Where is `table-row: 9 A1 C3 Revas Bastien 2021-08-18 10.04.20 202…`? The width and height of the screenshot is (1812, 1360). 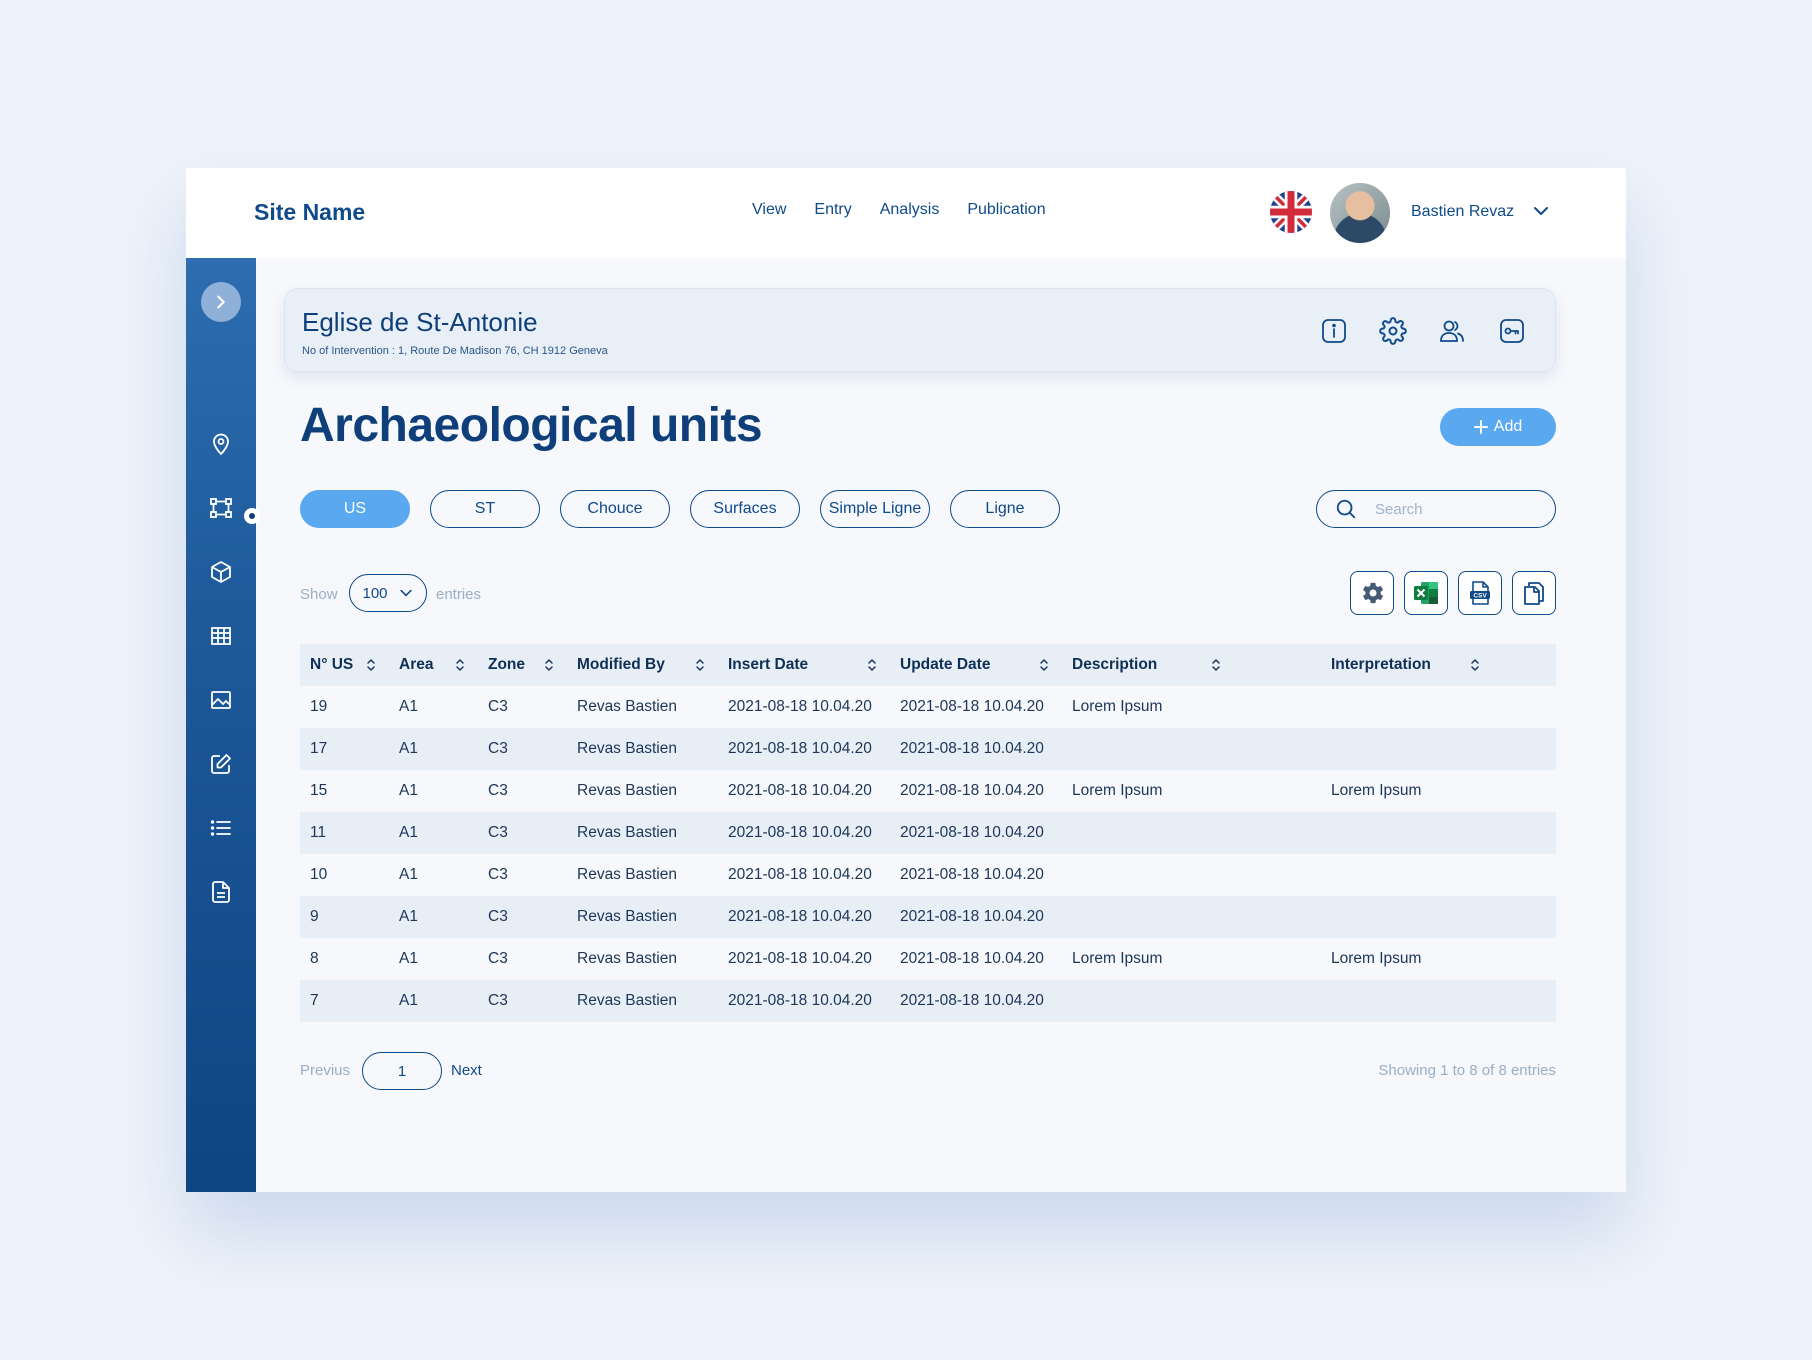 table-row: 9 A1 C3 Revas Bastien 2021-08-18 10.04.20 202… is located at coordinates (928, 917).